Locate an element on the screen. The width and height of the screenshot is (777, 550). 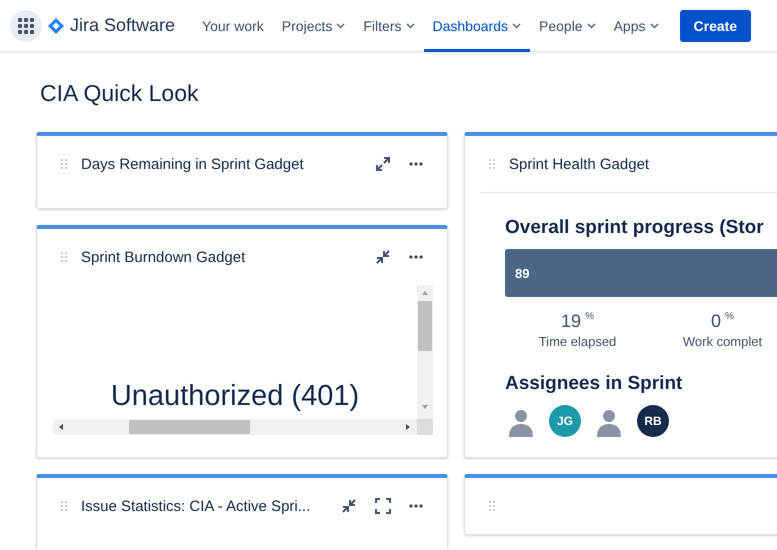
nav-tab: Dashboards is located at coordinates (477, 26).